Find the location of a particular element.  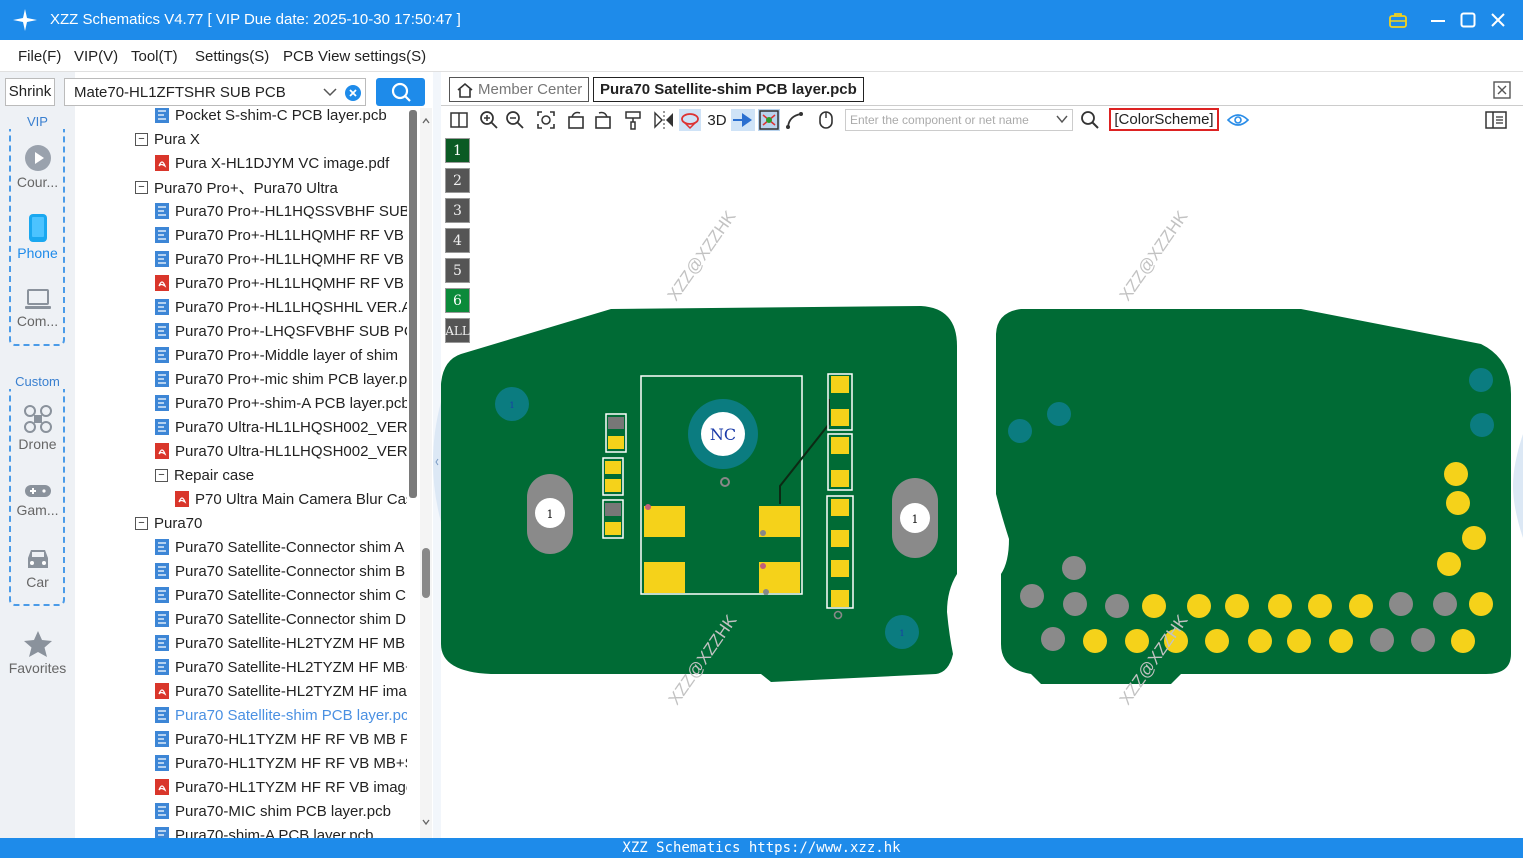

chevron-down-icon is located at coordinates (330, 92).